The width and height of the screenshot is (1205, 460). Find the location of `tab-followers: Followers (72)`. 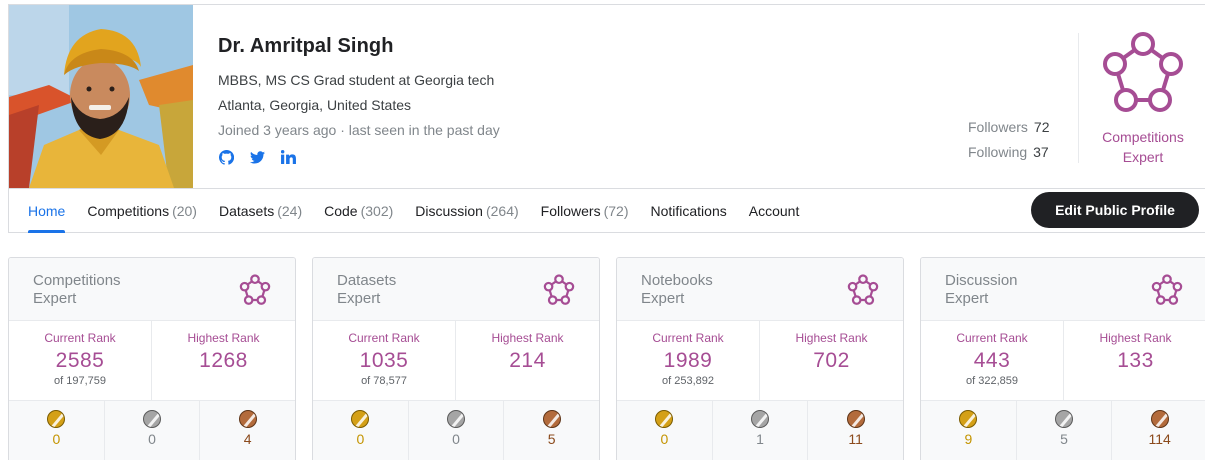

tab-followers: Followers (72) is located at coordinates (585, 211).